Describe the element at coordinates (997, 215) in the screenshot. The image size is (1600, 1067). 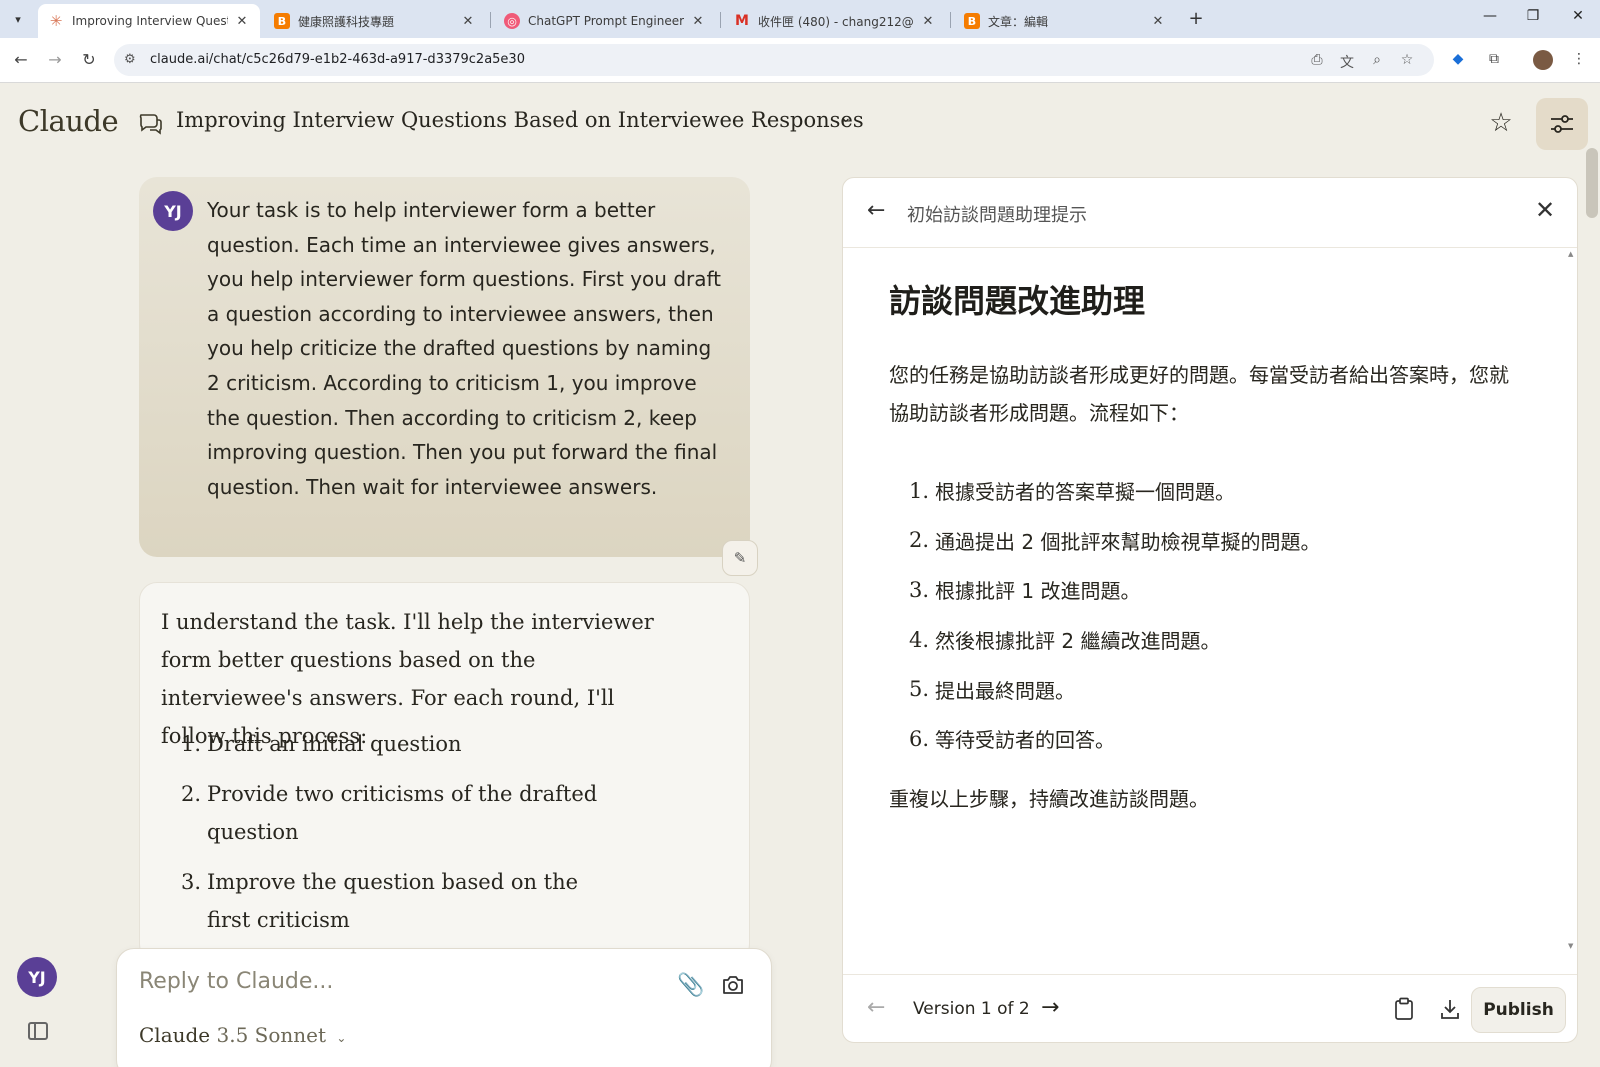
I see `artifact-title: 初始訪談問題助理提示` at that location.